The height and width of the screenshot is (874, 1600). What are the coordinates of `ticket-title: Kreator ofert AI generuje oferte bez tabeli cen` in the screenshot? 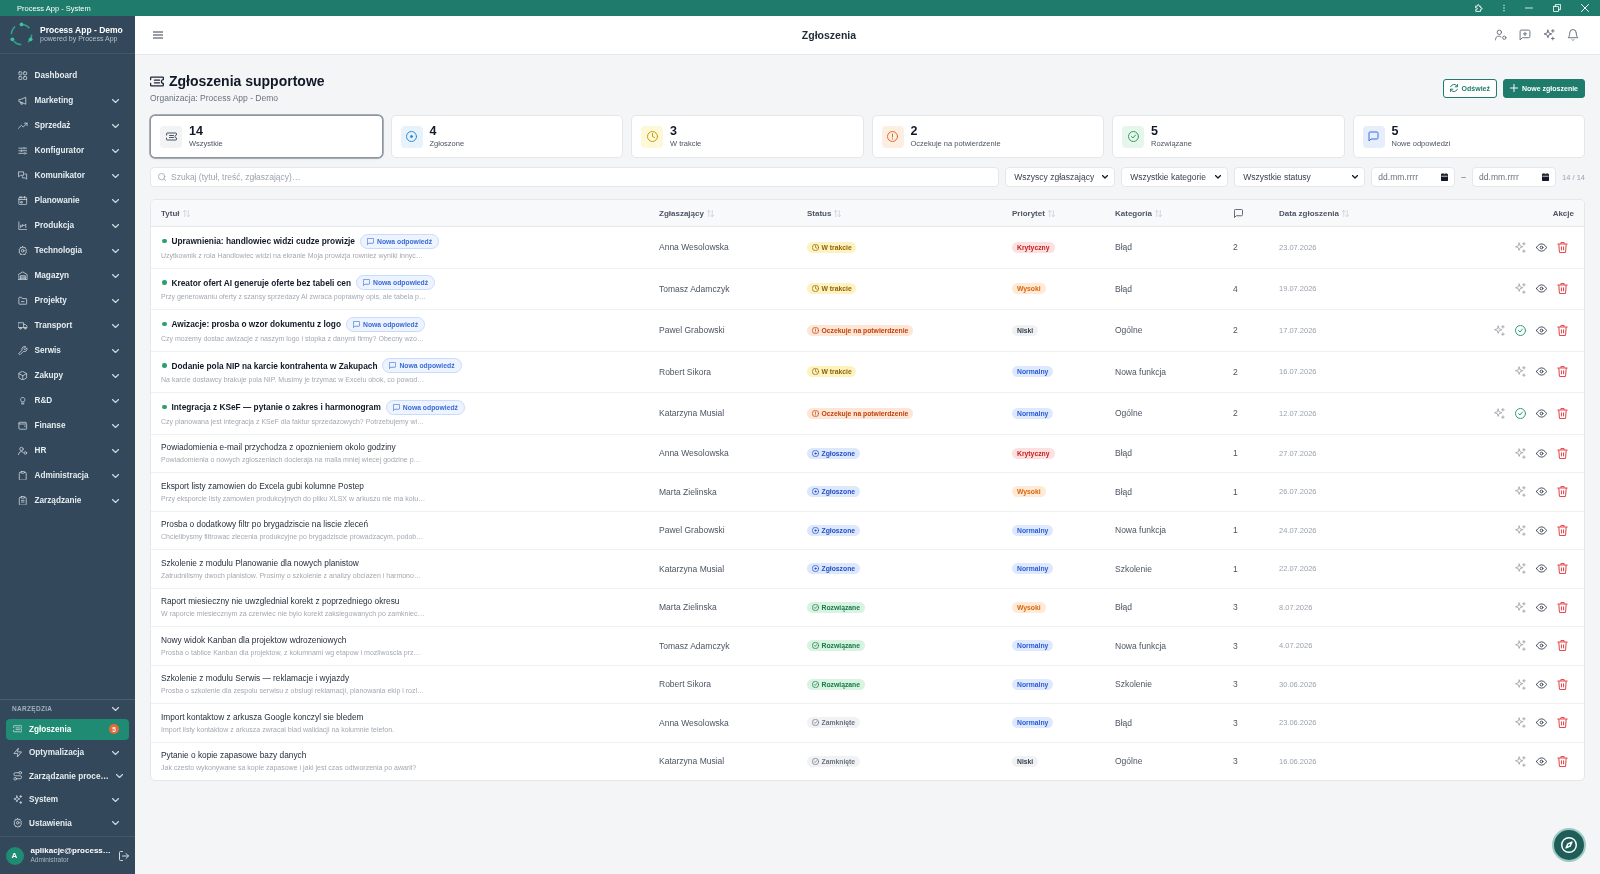 It's located at (261, 282).